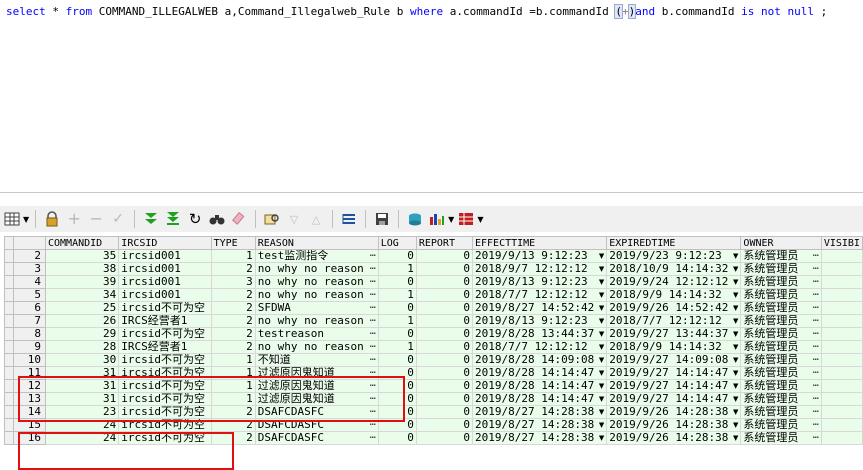 The height and width of the screenshot is (470, 863). Describe the element at coordinates (674, 334) in the screenshot. I see `cell-expiredtime: 2019/9/27 13:44:37 ▼` at that location.